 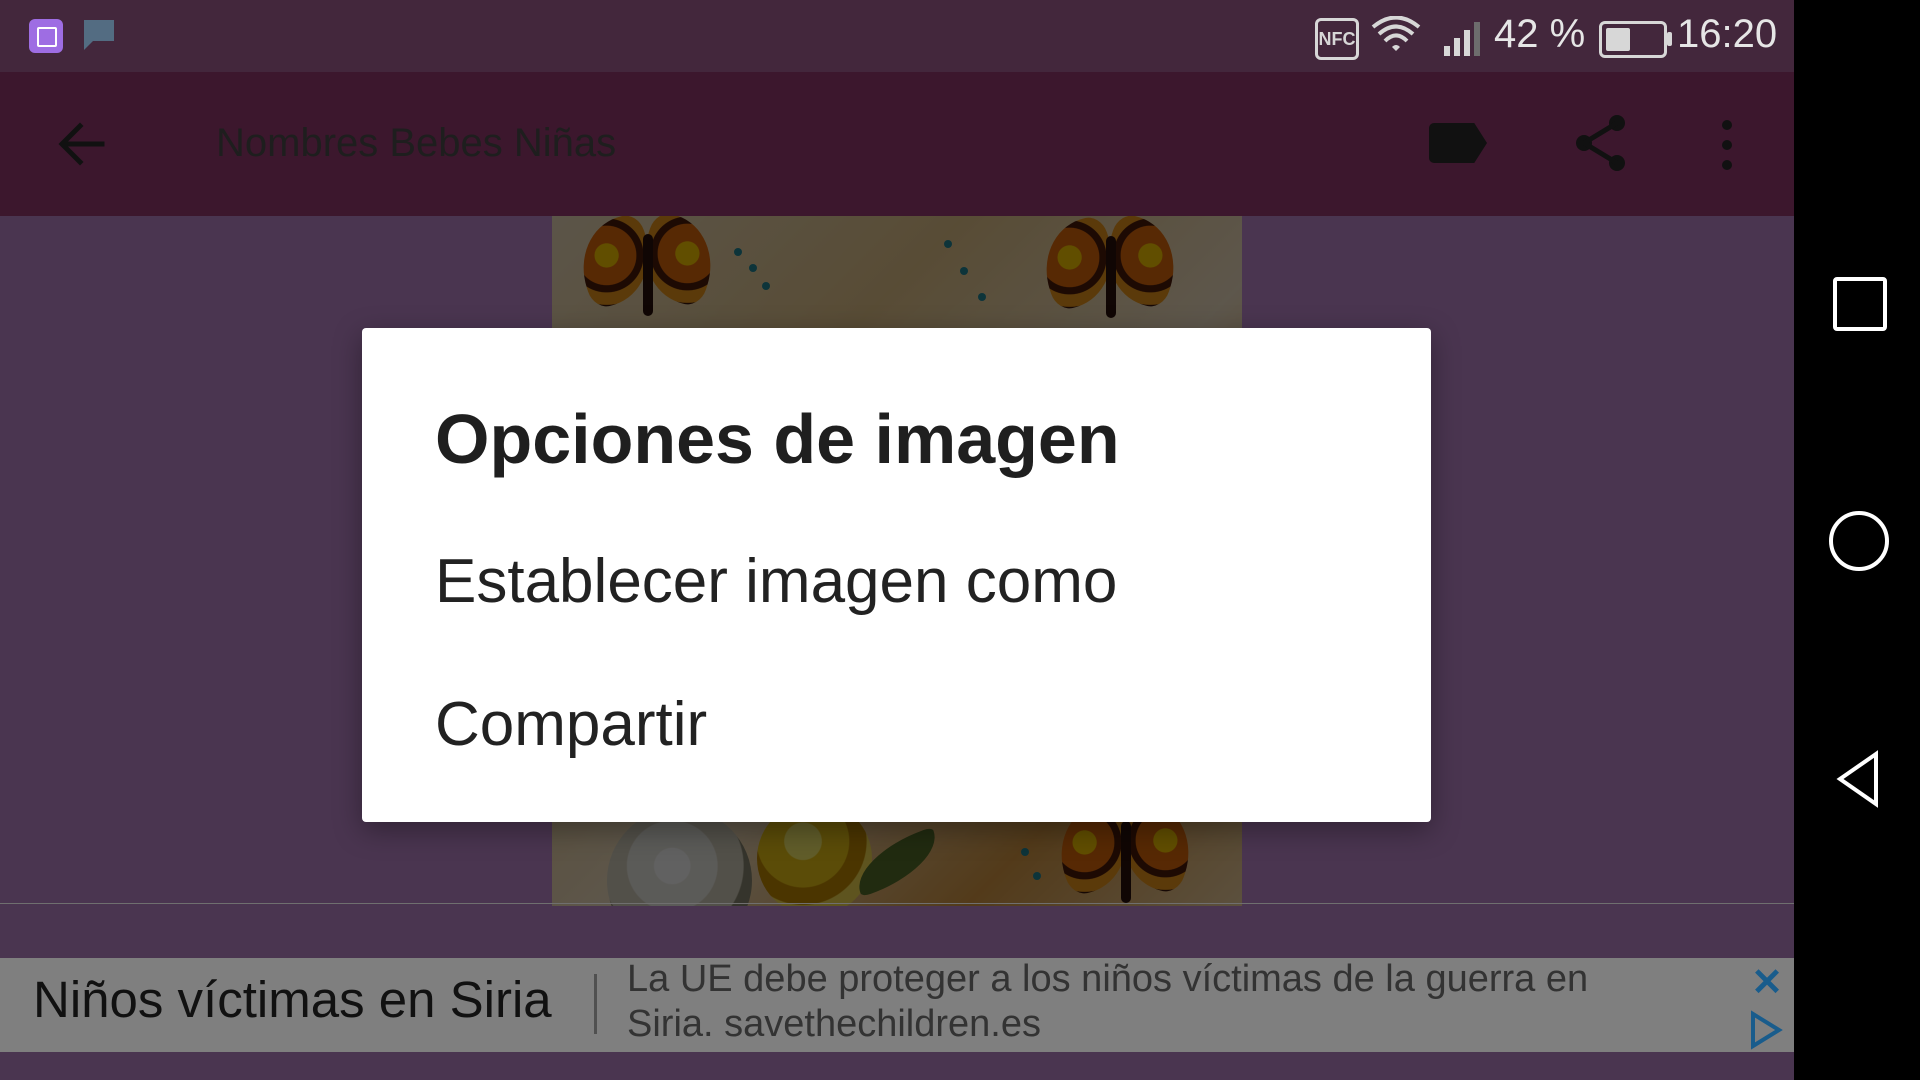 I want to click on nfc-icon: NFC, so click(x=1337, y=39).